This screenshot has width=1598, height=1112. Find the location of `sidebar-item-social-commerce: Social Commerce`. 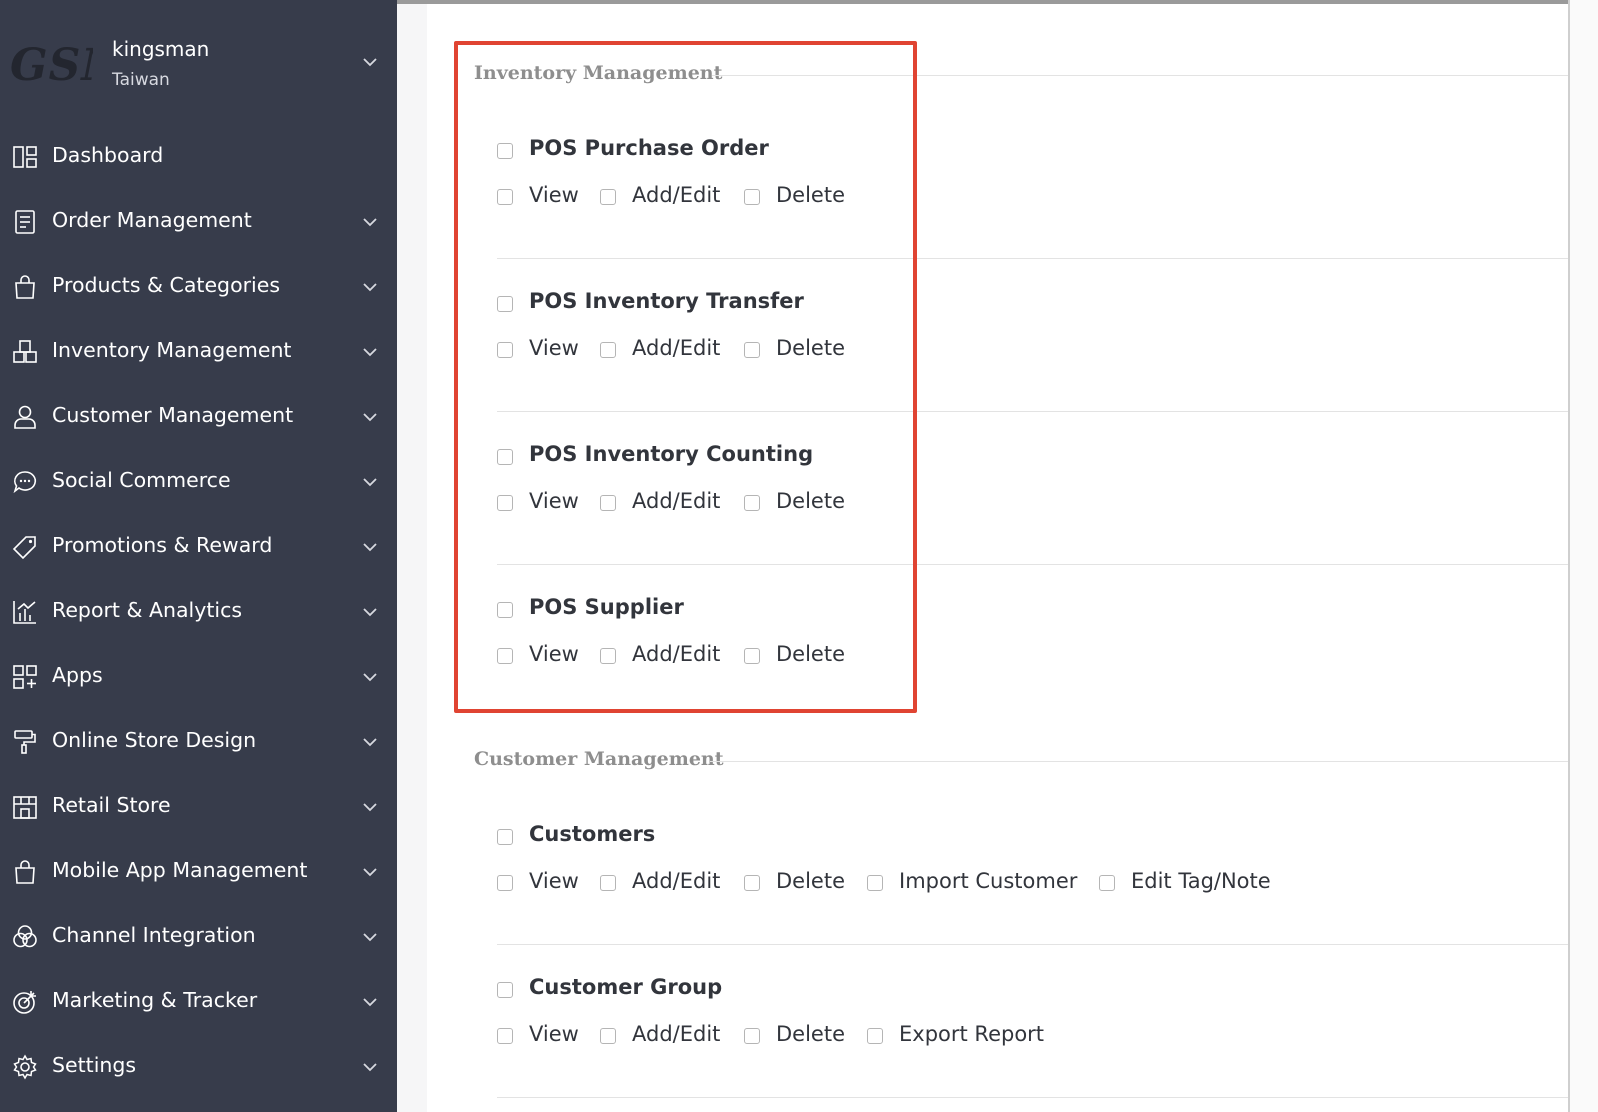

sidebar-item-social-commerce: Social Commerce is located at coordinates (198, 481).